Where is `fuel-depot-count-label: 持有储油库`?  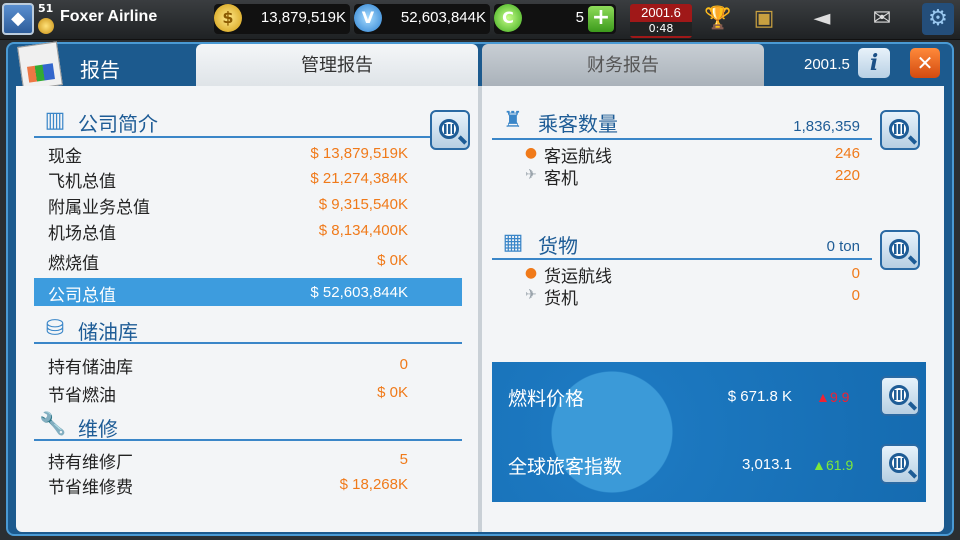 fuel-depot-count-label: 持有储油库 is located at coordinates (90, 368).